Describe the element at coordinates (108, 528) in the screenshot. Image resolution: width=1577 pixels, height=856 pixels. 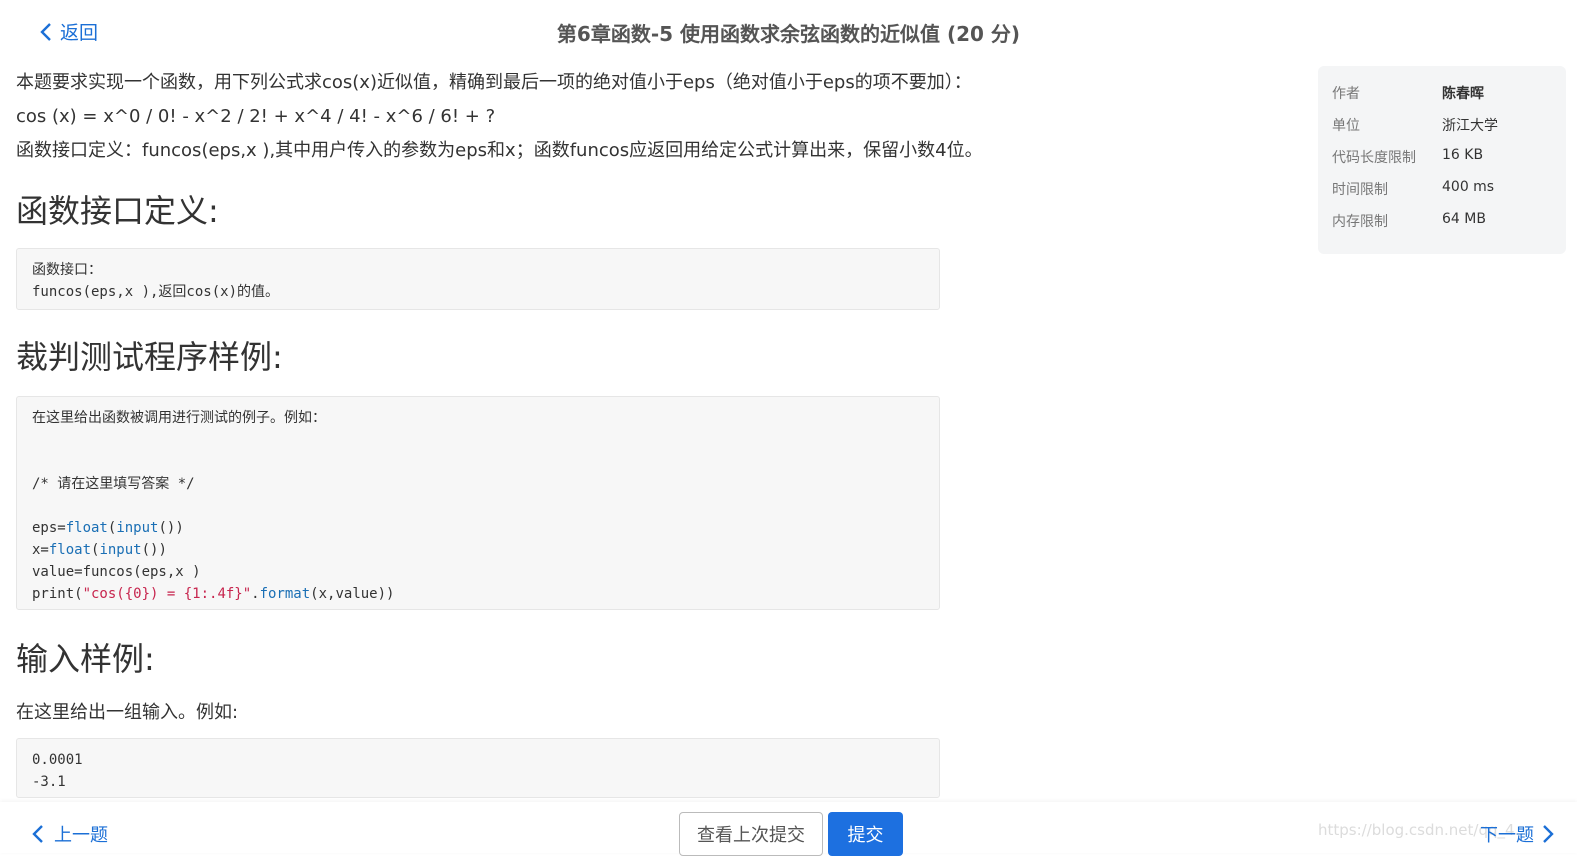
I see `code-line: eps=float(input())` at that location.